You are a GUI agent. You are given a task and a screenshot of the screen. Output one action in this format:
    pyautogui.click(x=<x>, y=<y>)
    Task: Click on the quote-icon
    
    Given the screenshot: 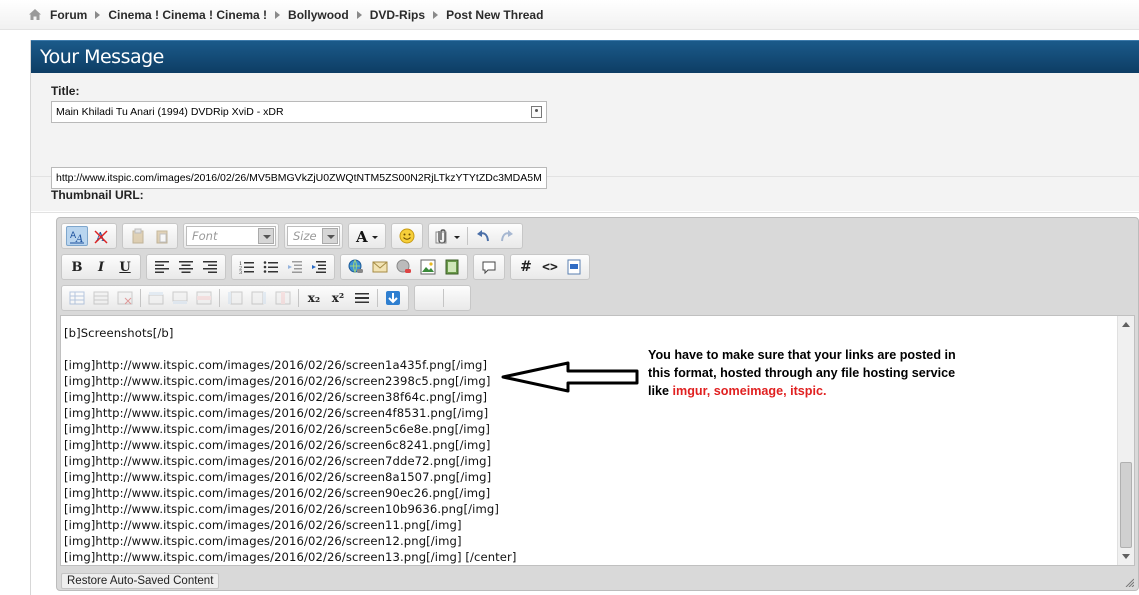 What is the action you would take?
    pyautogui.click(x=489, y=267)
    